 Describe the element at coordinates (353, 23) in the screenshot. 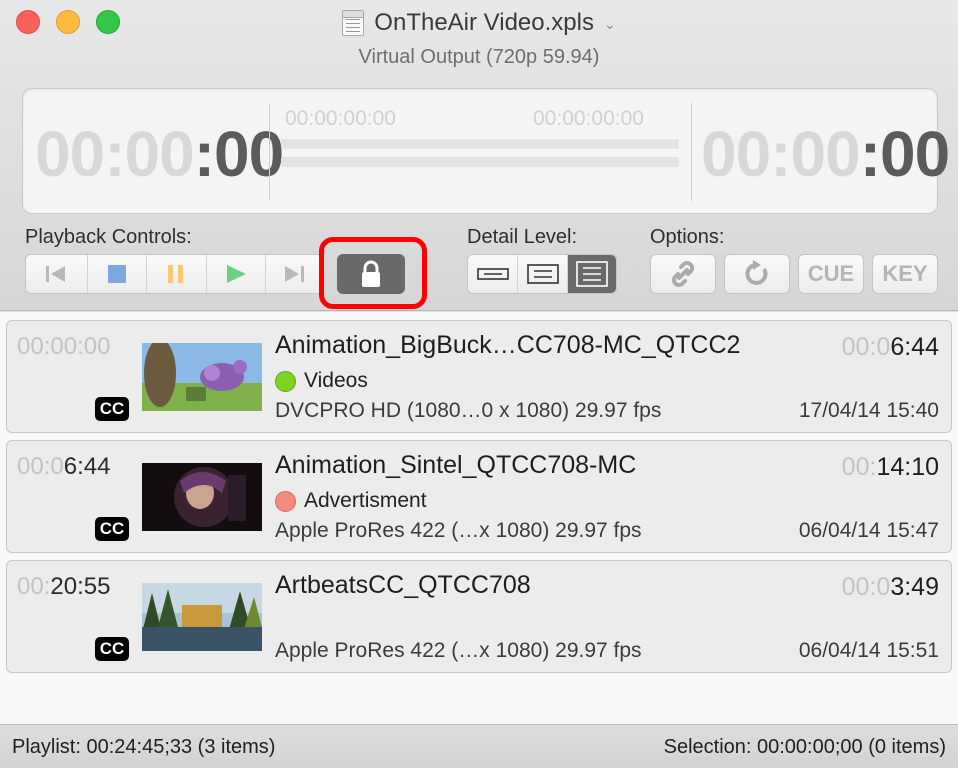

I see `document-icon` at that location.